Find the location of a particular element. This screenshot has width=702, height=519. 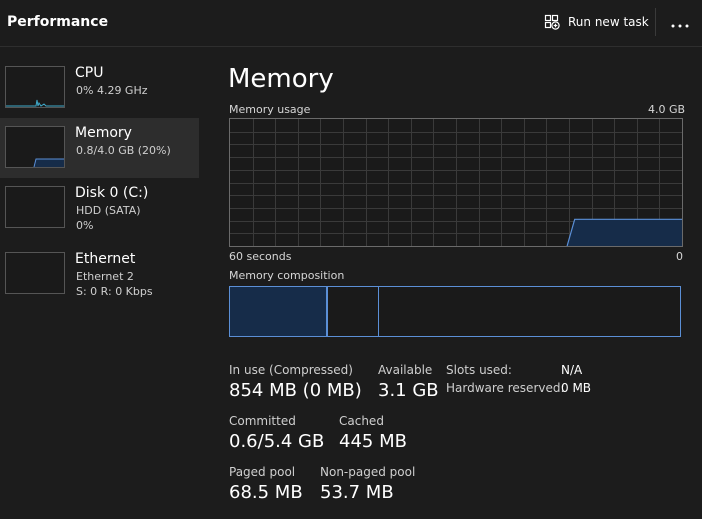

stat-non-paged-pool: Non-paged pool 53.7 MB is located at coordinates (367, 484).